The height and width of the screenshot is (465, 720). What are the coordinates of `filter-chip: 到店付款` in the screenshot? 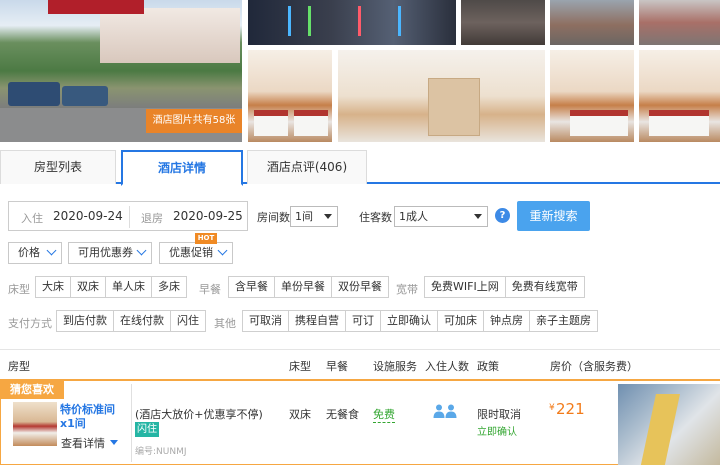 It's located at (85, 321).